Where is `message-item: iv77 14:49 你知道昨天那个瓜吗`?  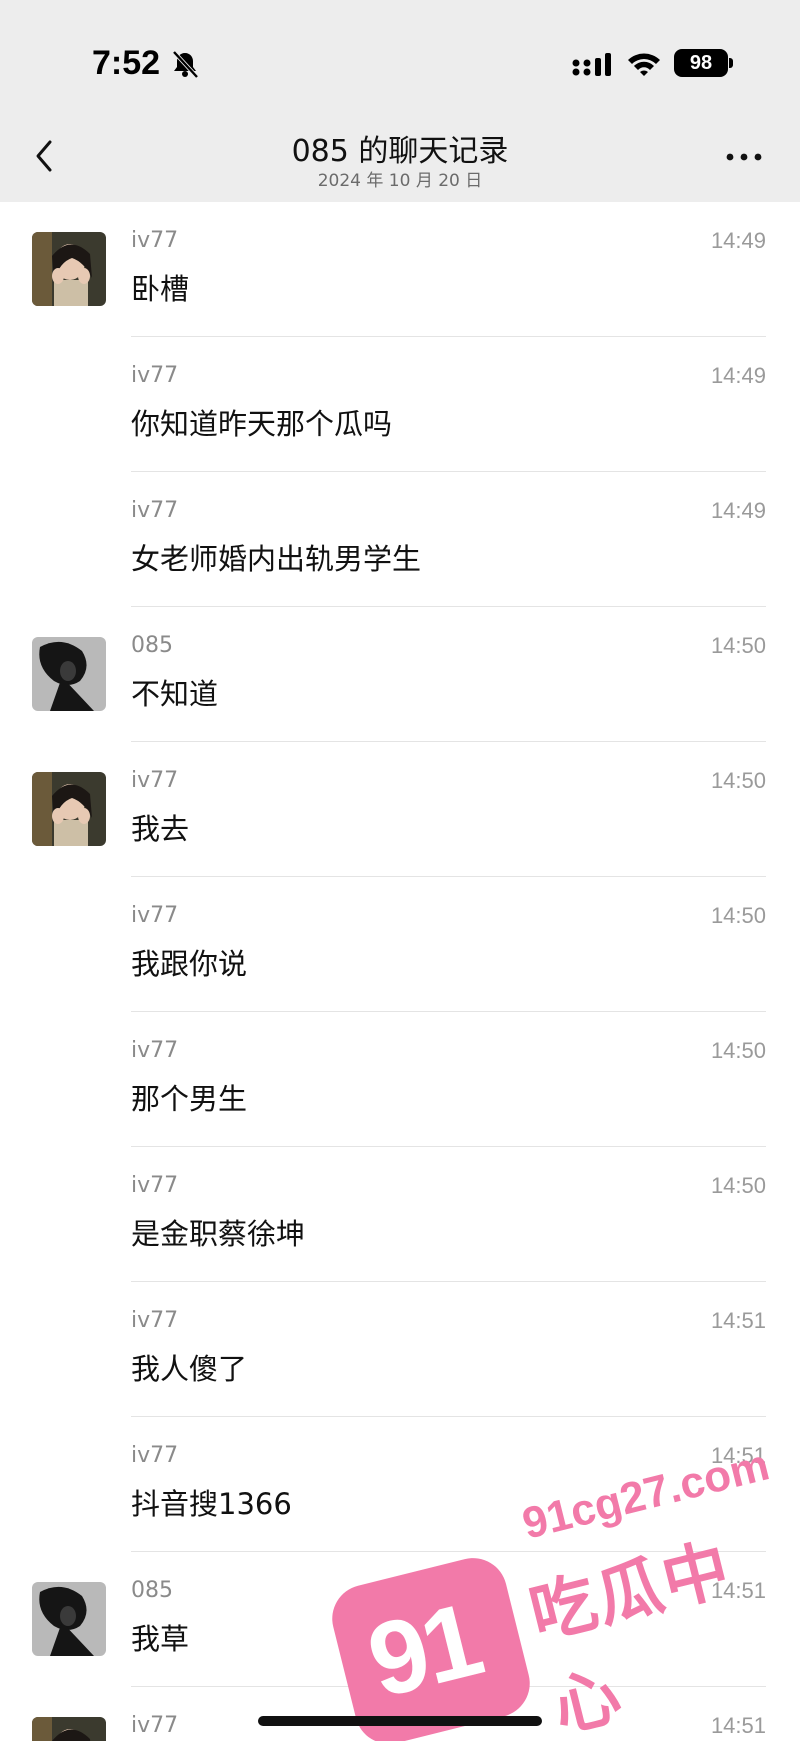 message-item: iv77 14:49 你知道昨天那个瓜吗 is located at coordinates (400, 404).